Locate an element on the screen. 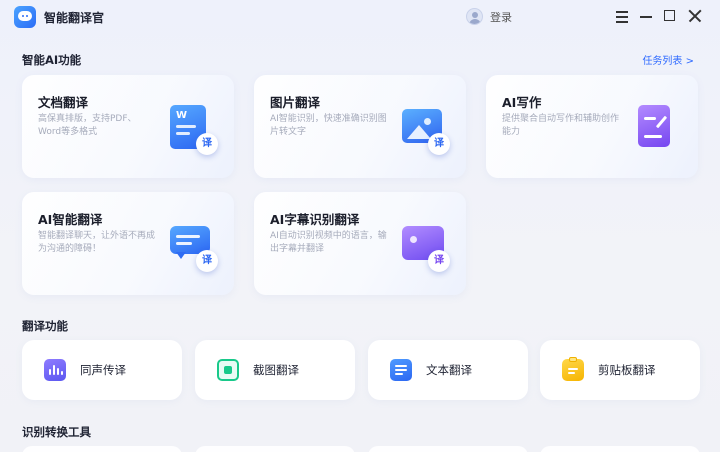 Image resolution: width=720 pixels, height=452 pixels. card-desc: AI自动识别视频中的语言，输出字幕并翻译 is located at coordinates (328, 242).